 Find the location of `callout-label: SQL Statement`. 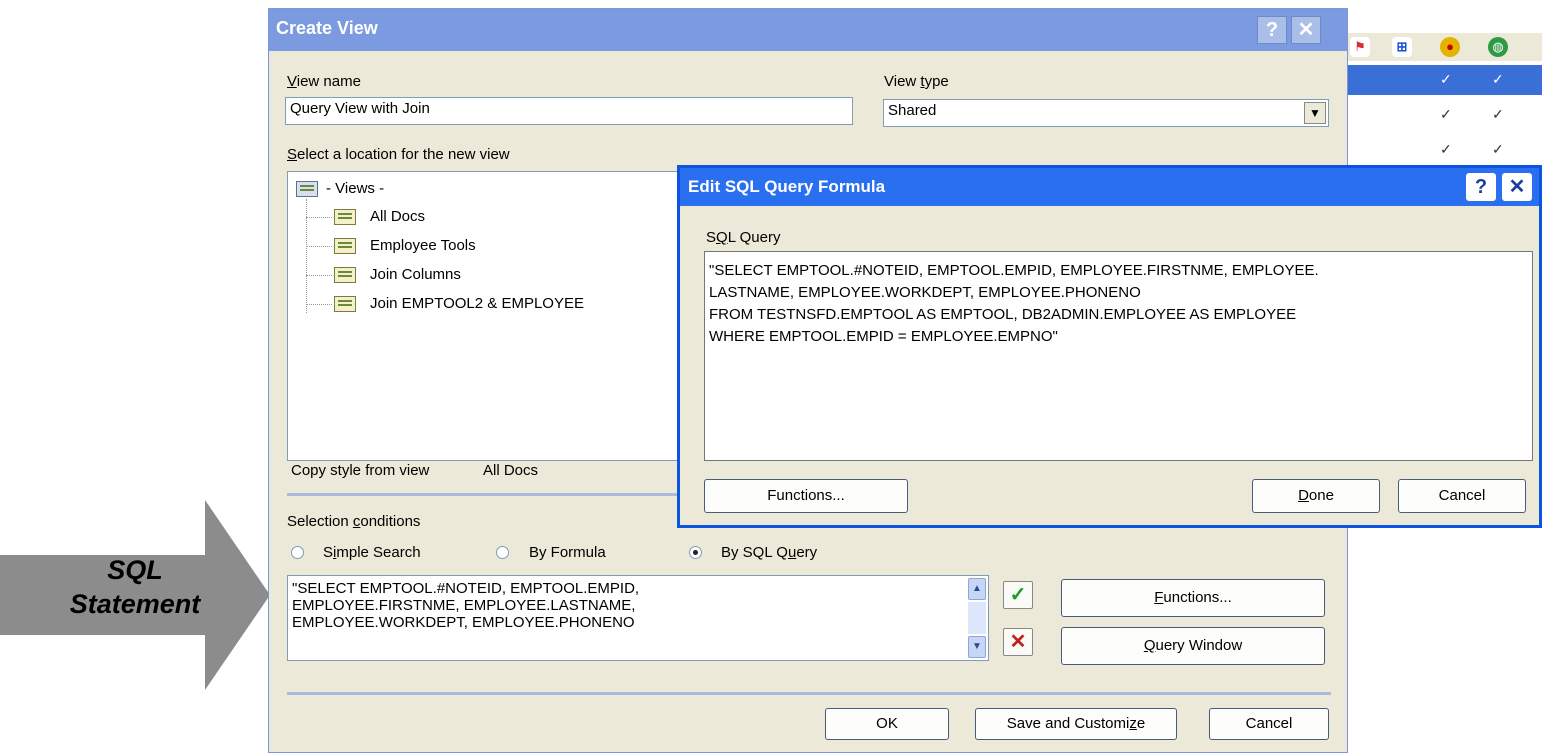

callout-label: SQL Statement is located at coordinates (135, 587).